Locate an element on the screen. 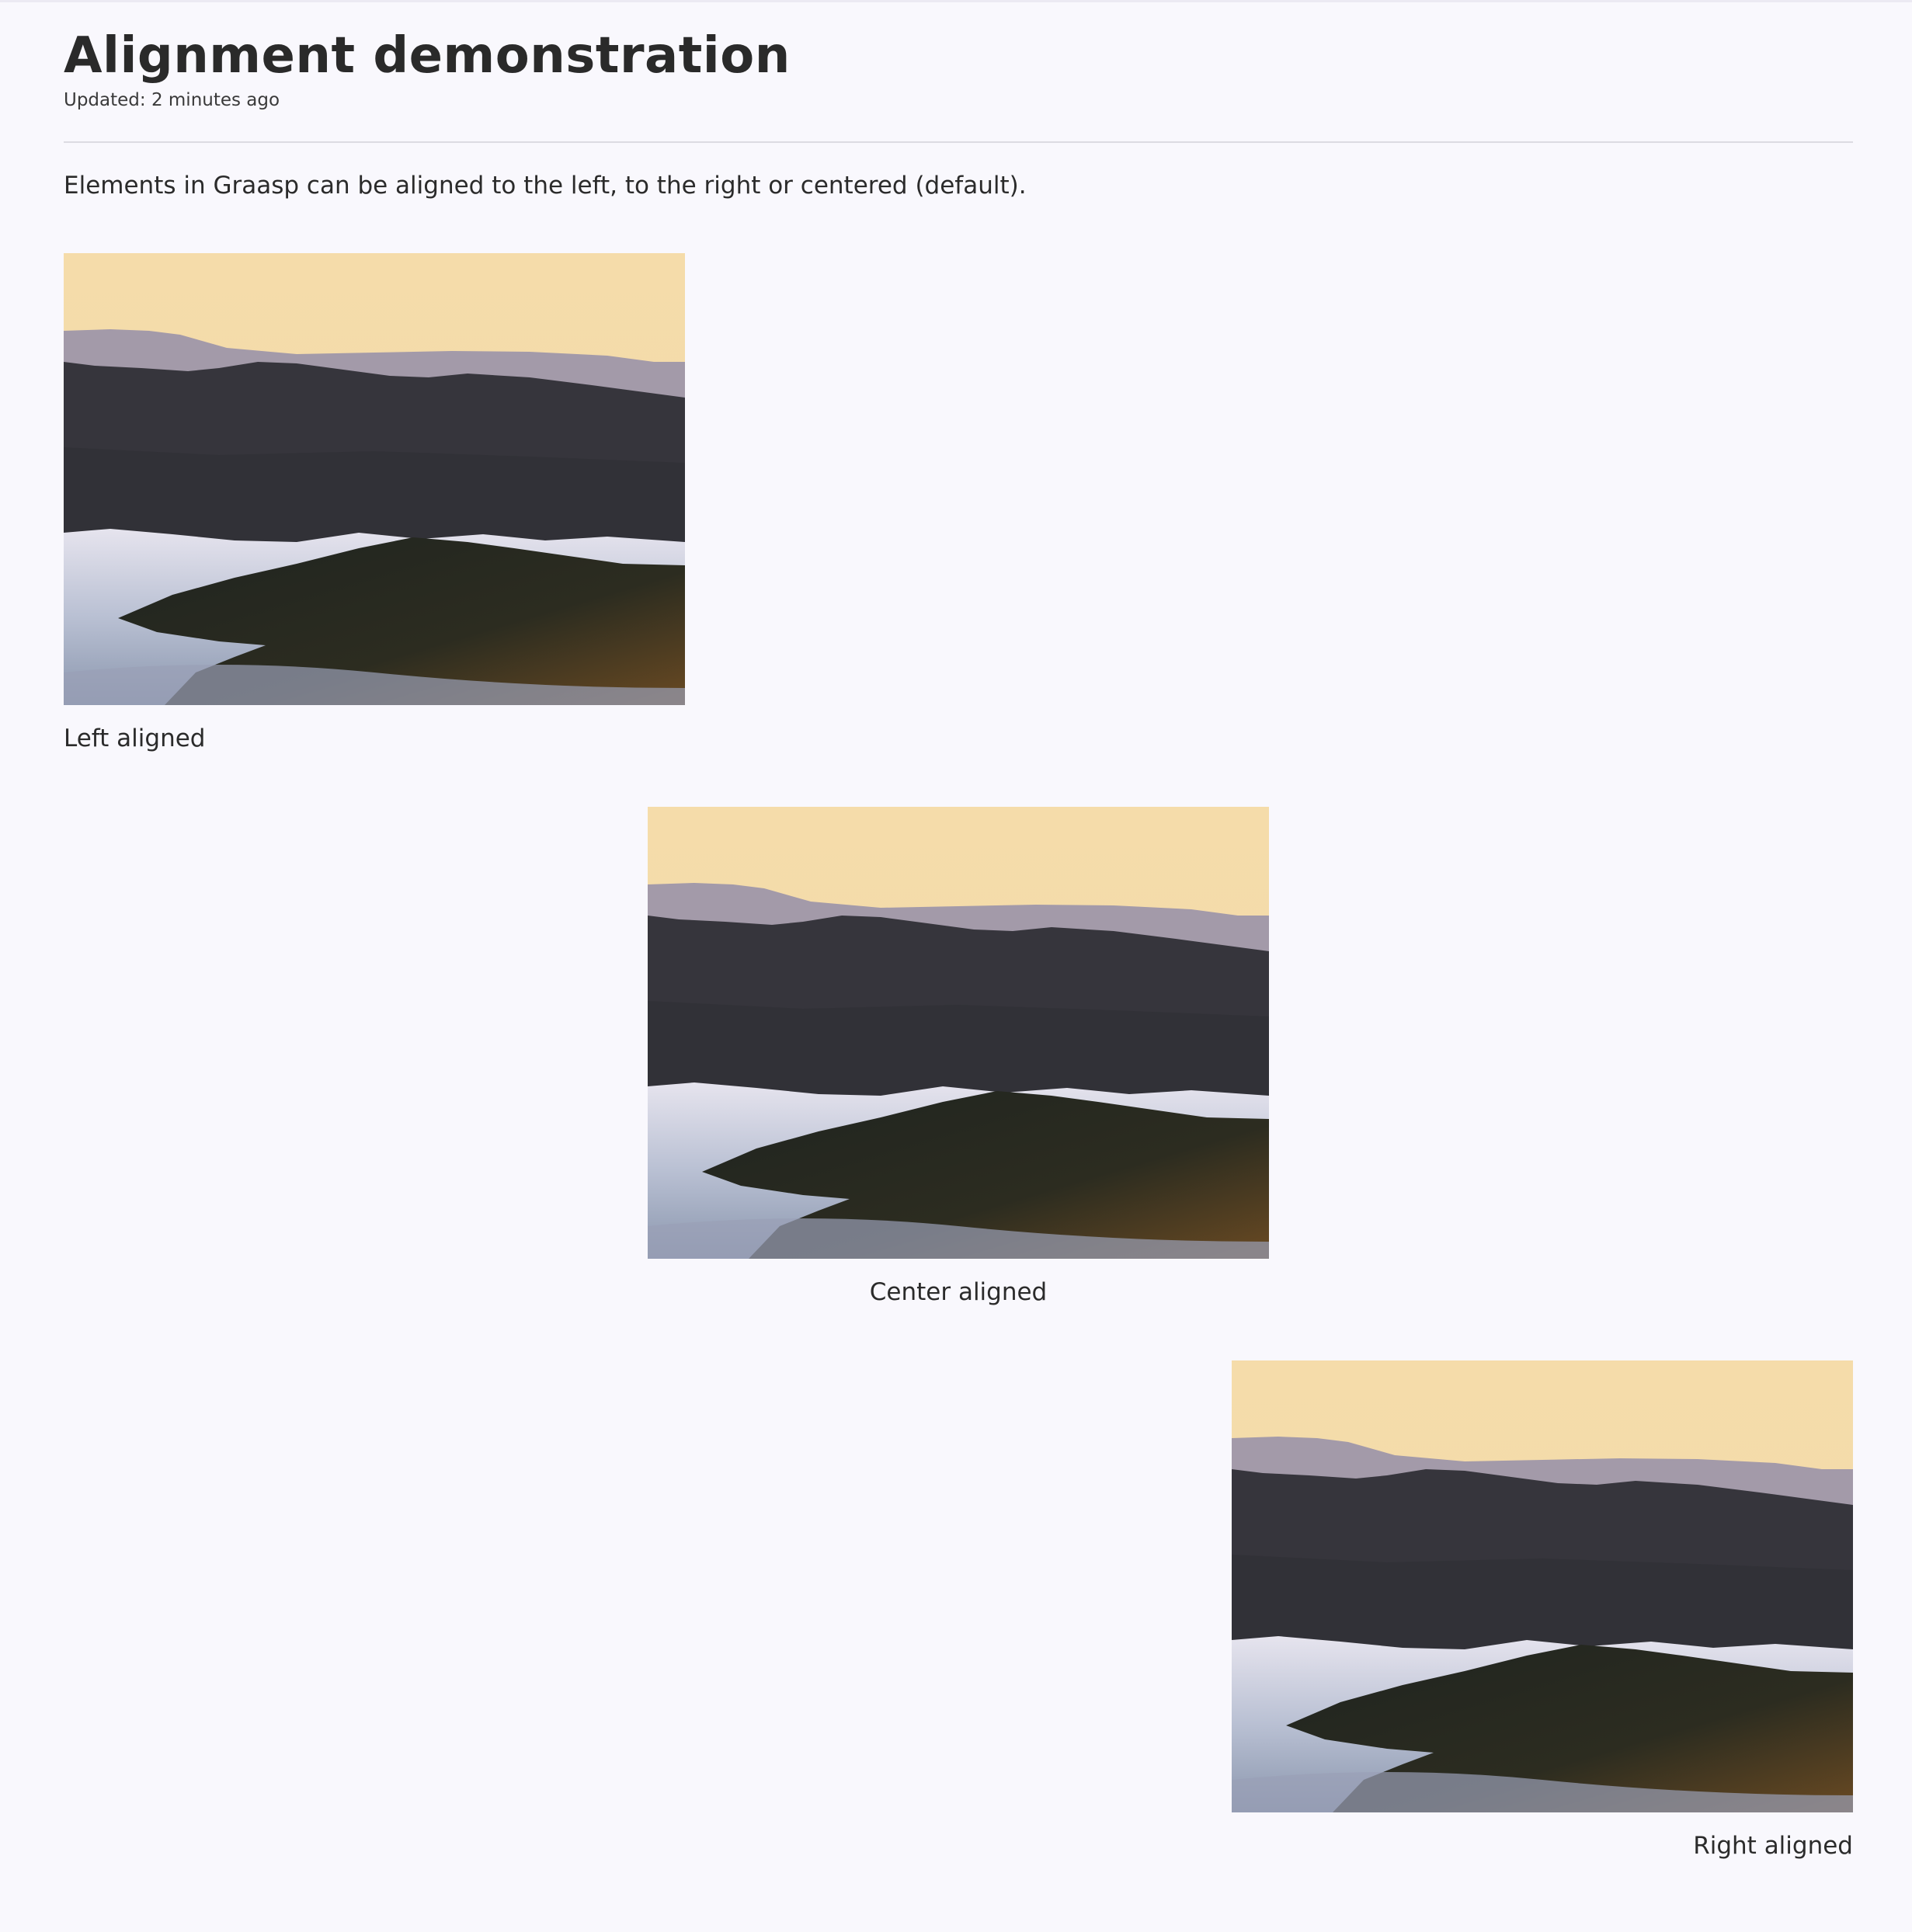 The image size is (1912, 1932). landscape-image-center is located at coordinates (958, 1033).